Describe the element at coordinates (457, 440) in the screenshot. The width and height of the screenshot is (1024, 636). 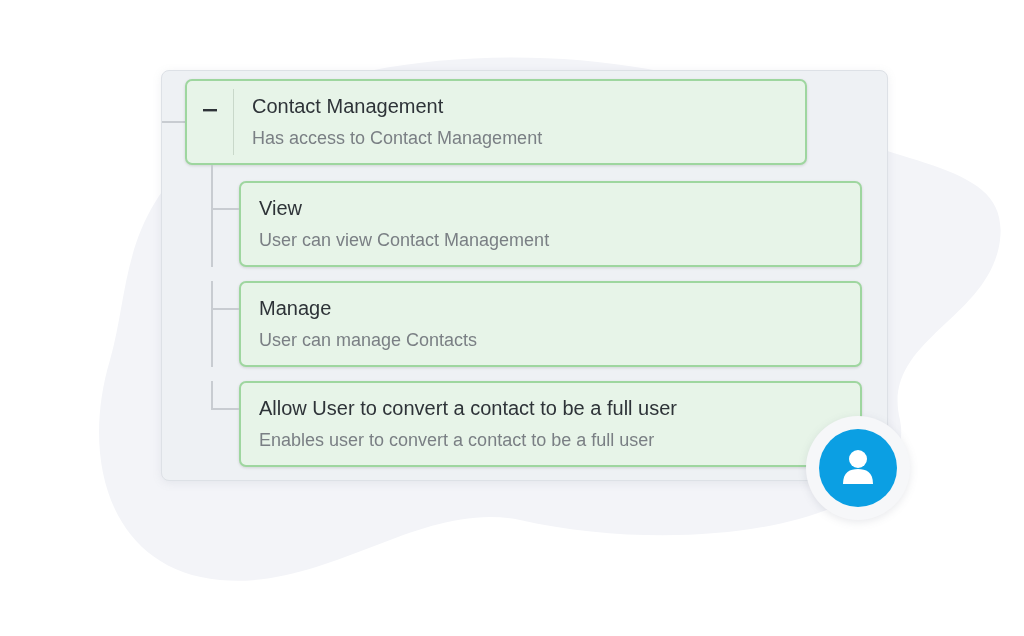
I see `permission-description: Enables user to convert a contact to be a full user` at that location.